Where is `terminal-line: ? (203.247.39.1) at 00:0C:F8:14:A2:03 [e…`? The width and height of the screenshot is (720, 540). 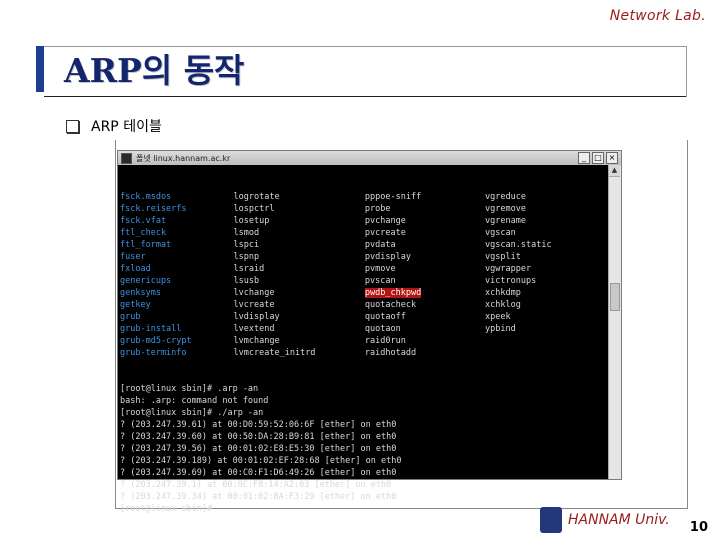 terminal-line: ? (203.247.39.1) at 00:0C:F8:14:A2:03 [e… is located at coordinates (256, 485).